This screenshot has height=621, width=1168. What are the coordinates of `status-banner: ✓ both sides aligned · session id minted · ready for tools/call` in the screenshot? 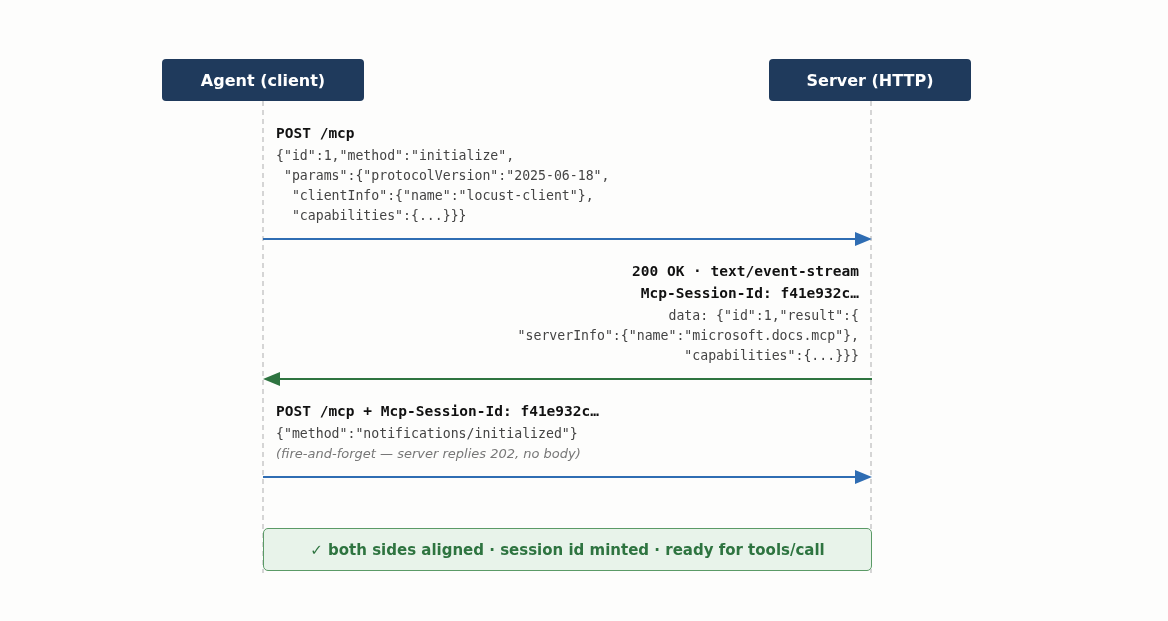 It's located at (567, 549).